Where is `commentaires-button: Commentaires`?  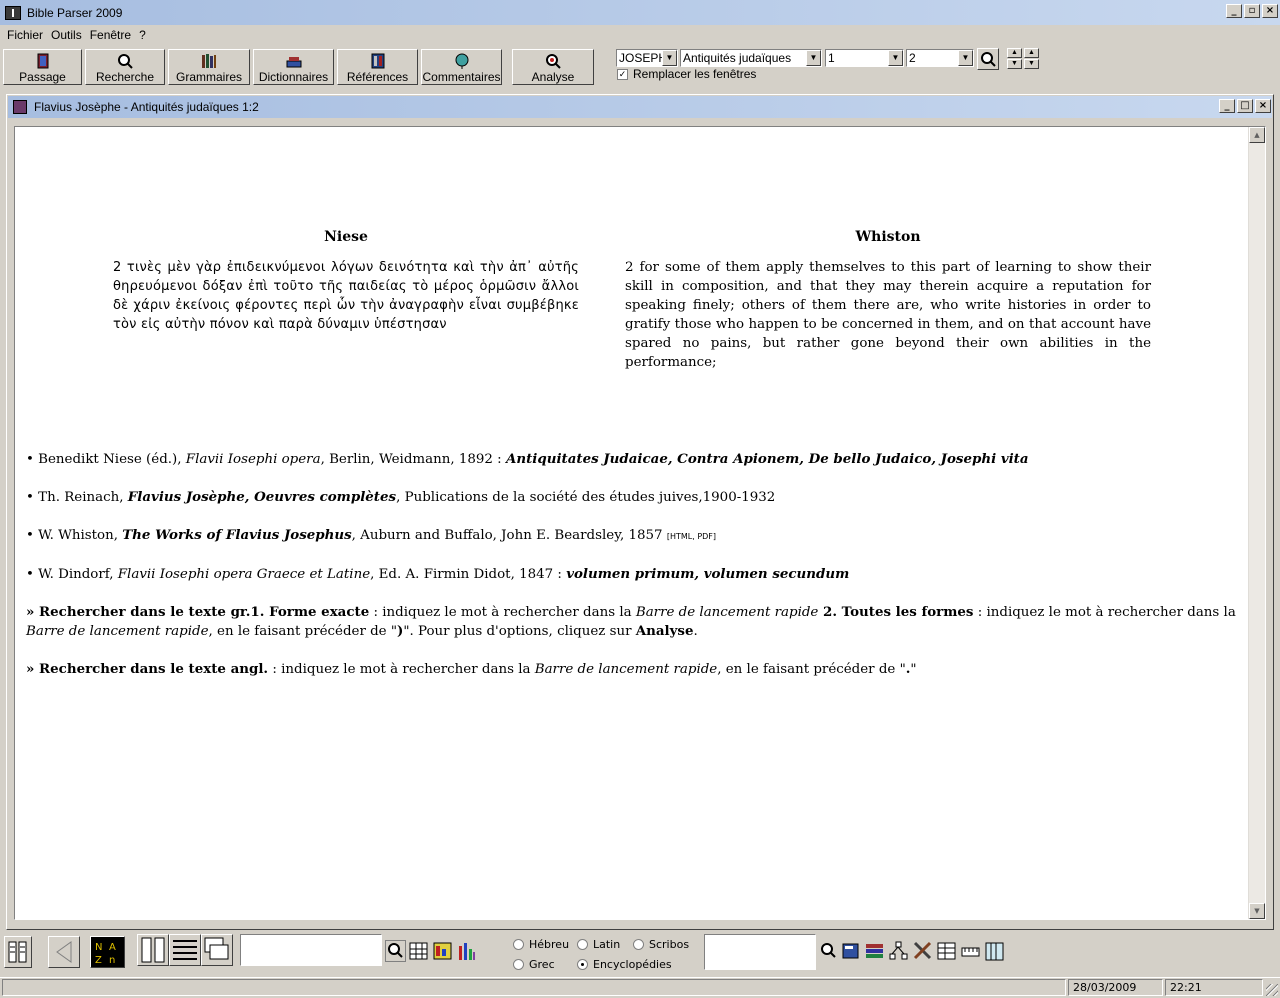
commentaires-button: Commentaires is located at coordinates (461, 67).